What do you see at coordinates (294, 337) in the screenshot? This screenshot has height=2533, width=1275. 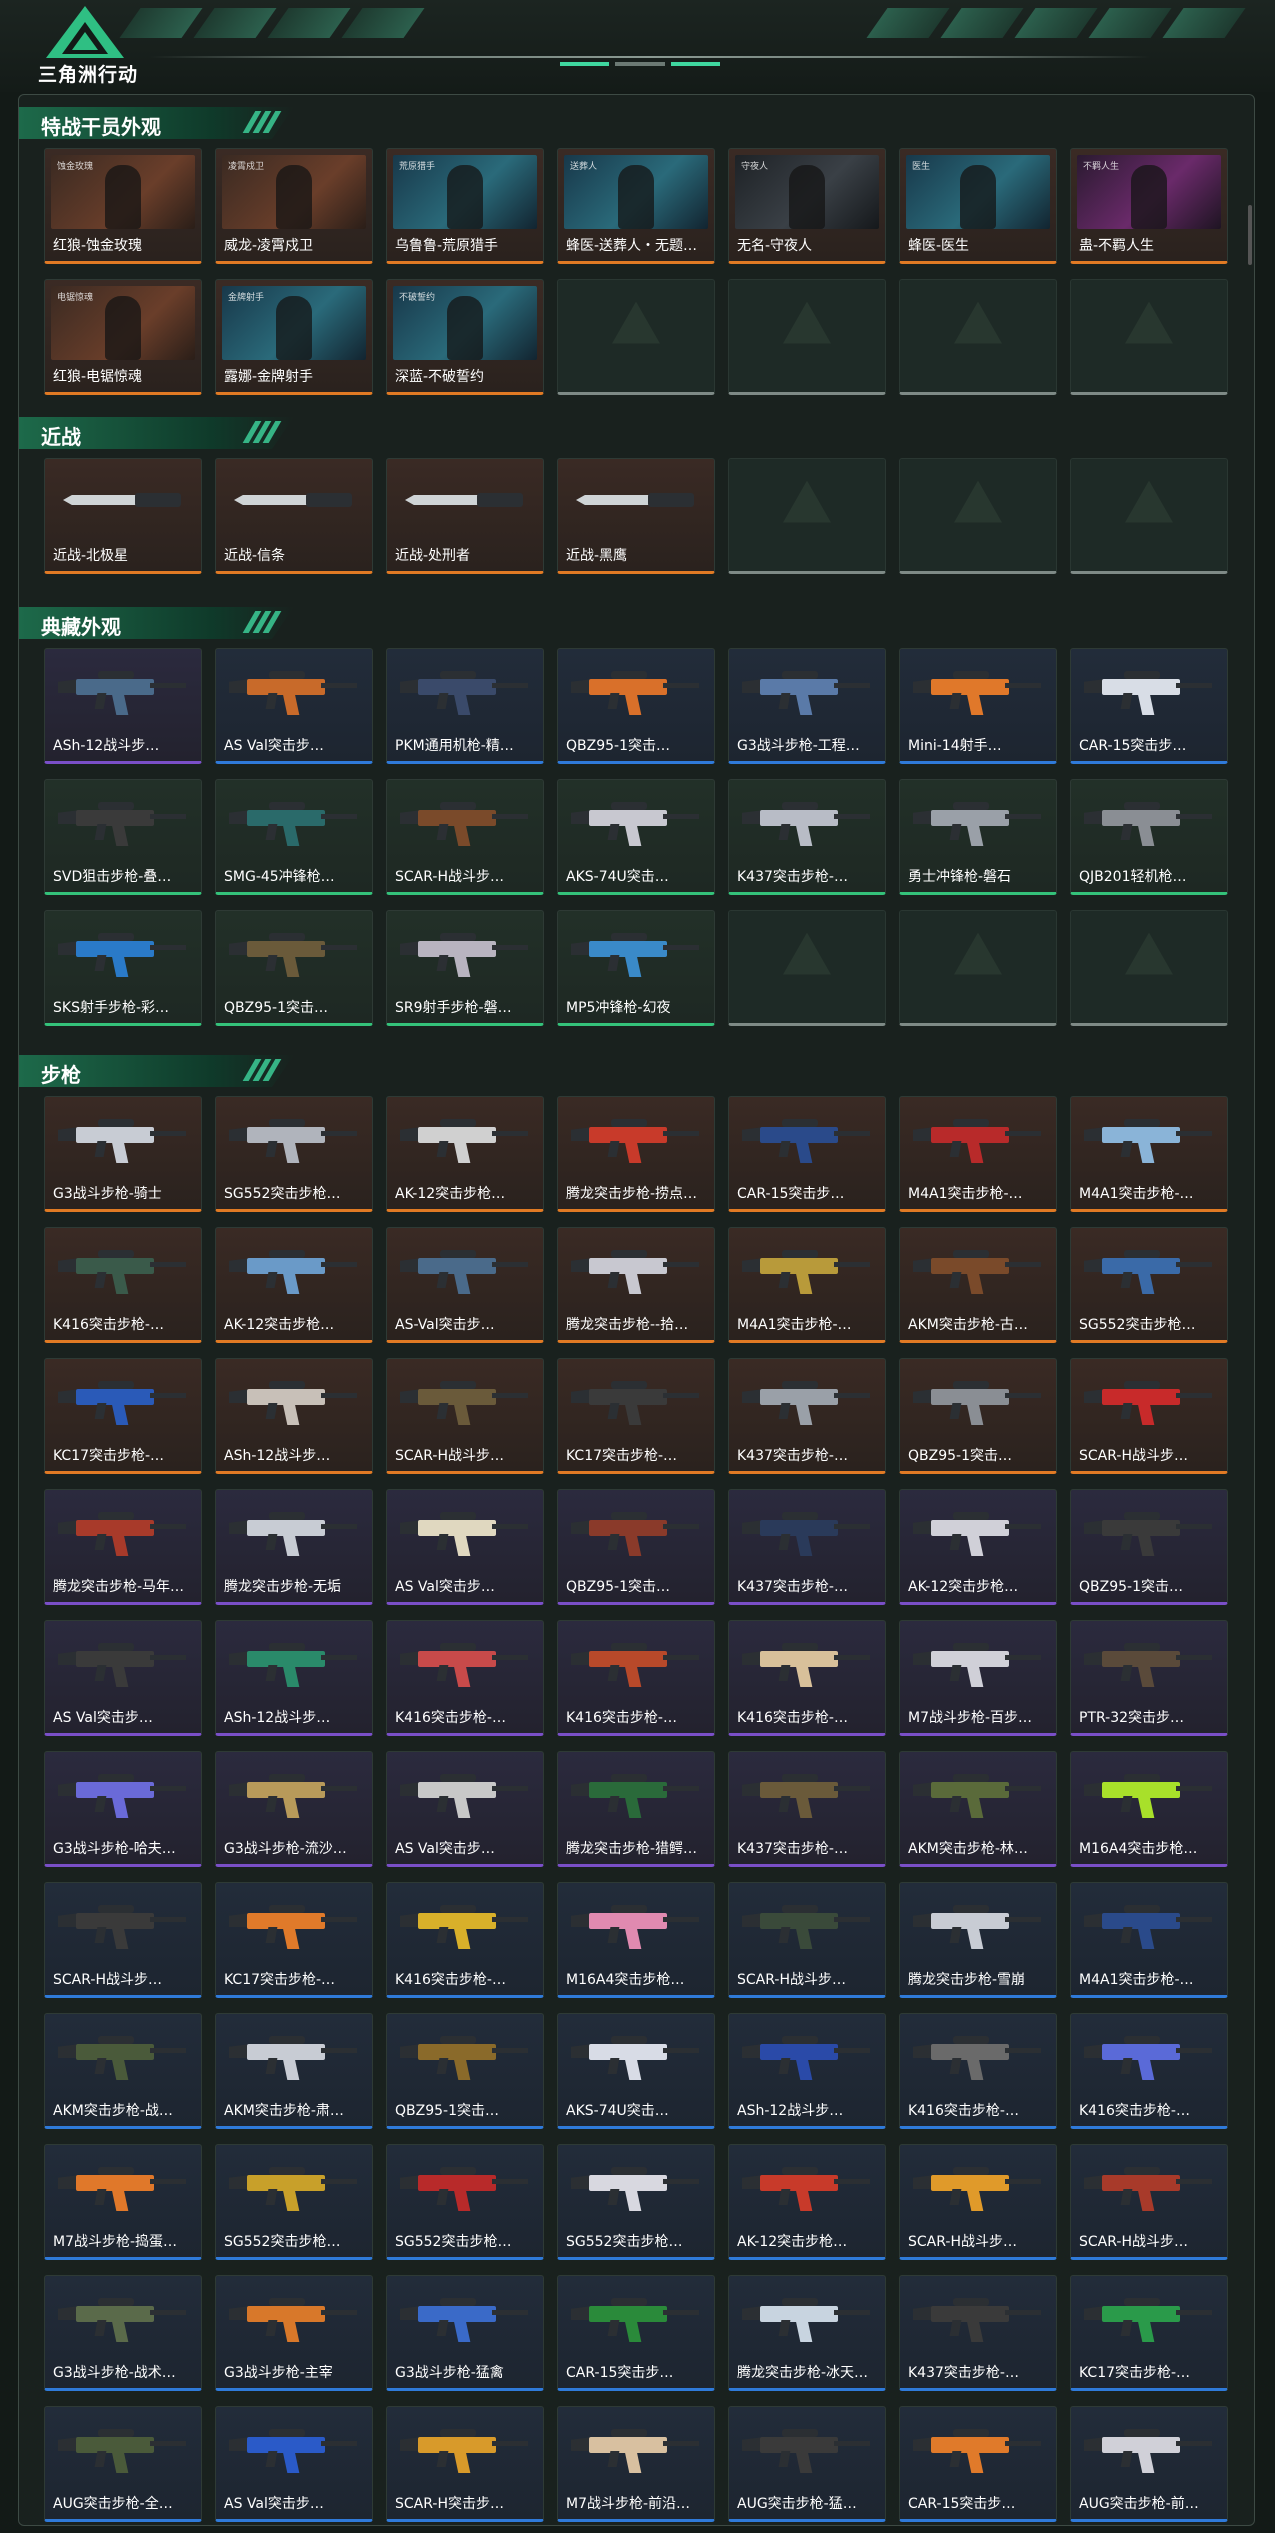 I see `item-card: 金牌射手 露娜-金牌射手` at bounding box center [294, 337].